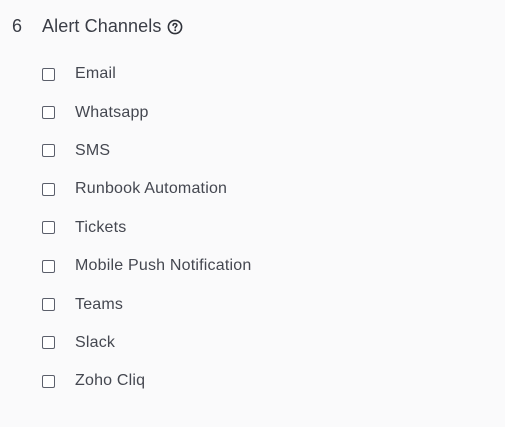  I want to click on mobile-push-notification-checkbox, so click(48, 266).